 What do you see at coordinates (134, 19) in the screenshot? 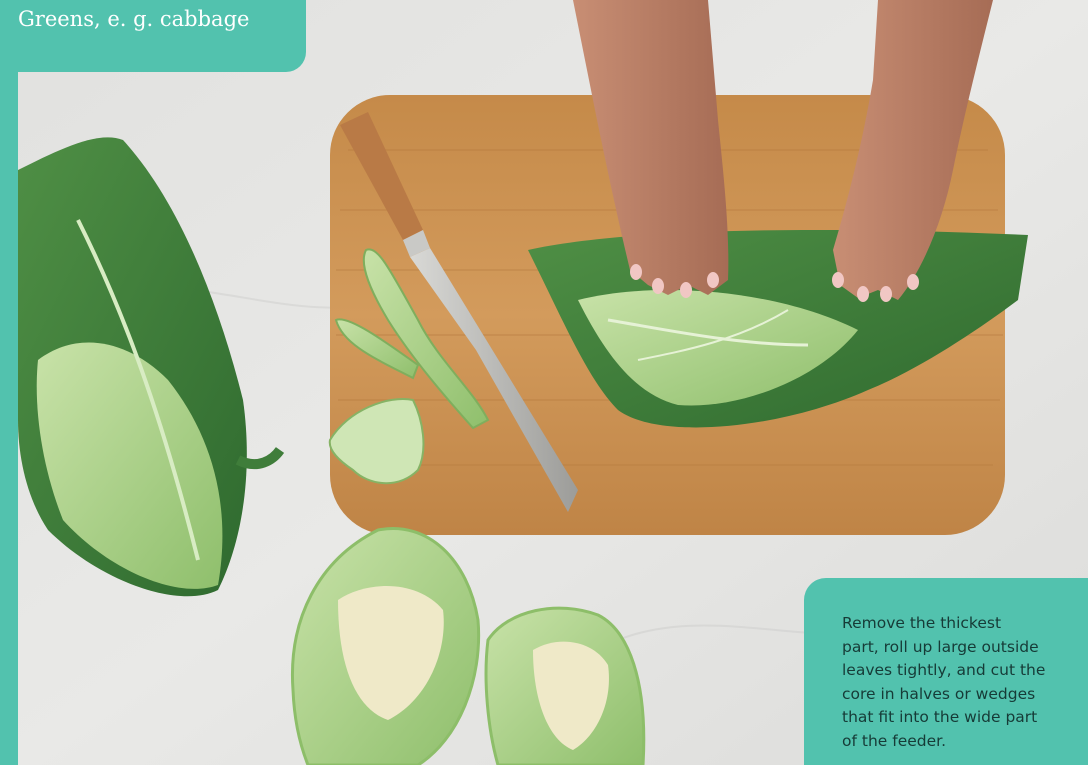
I see `title-label: Greens, e. g. cabbage` at bounding box center [134, 19].